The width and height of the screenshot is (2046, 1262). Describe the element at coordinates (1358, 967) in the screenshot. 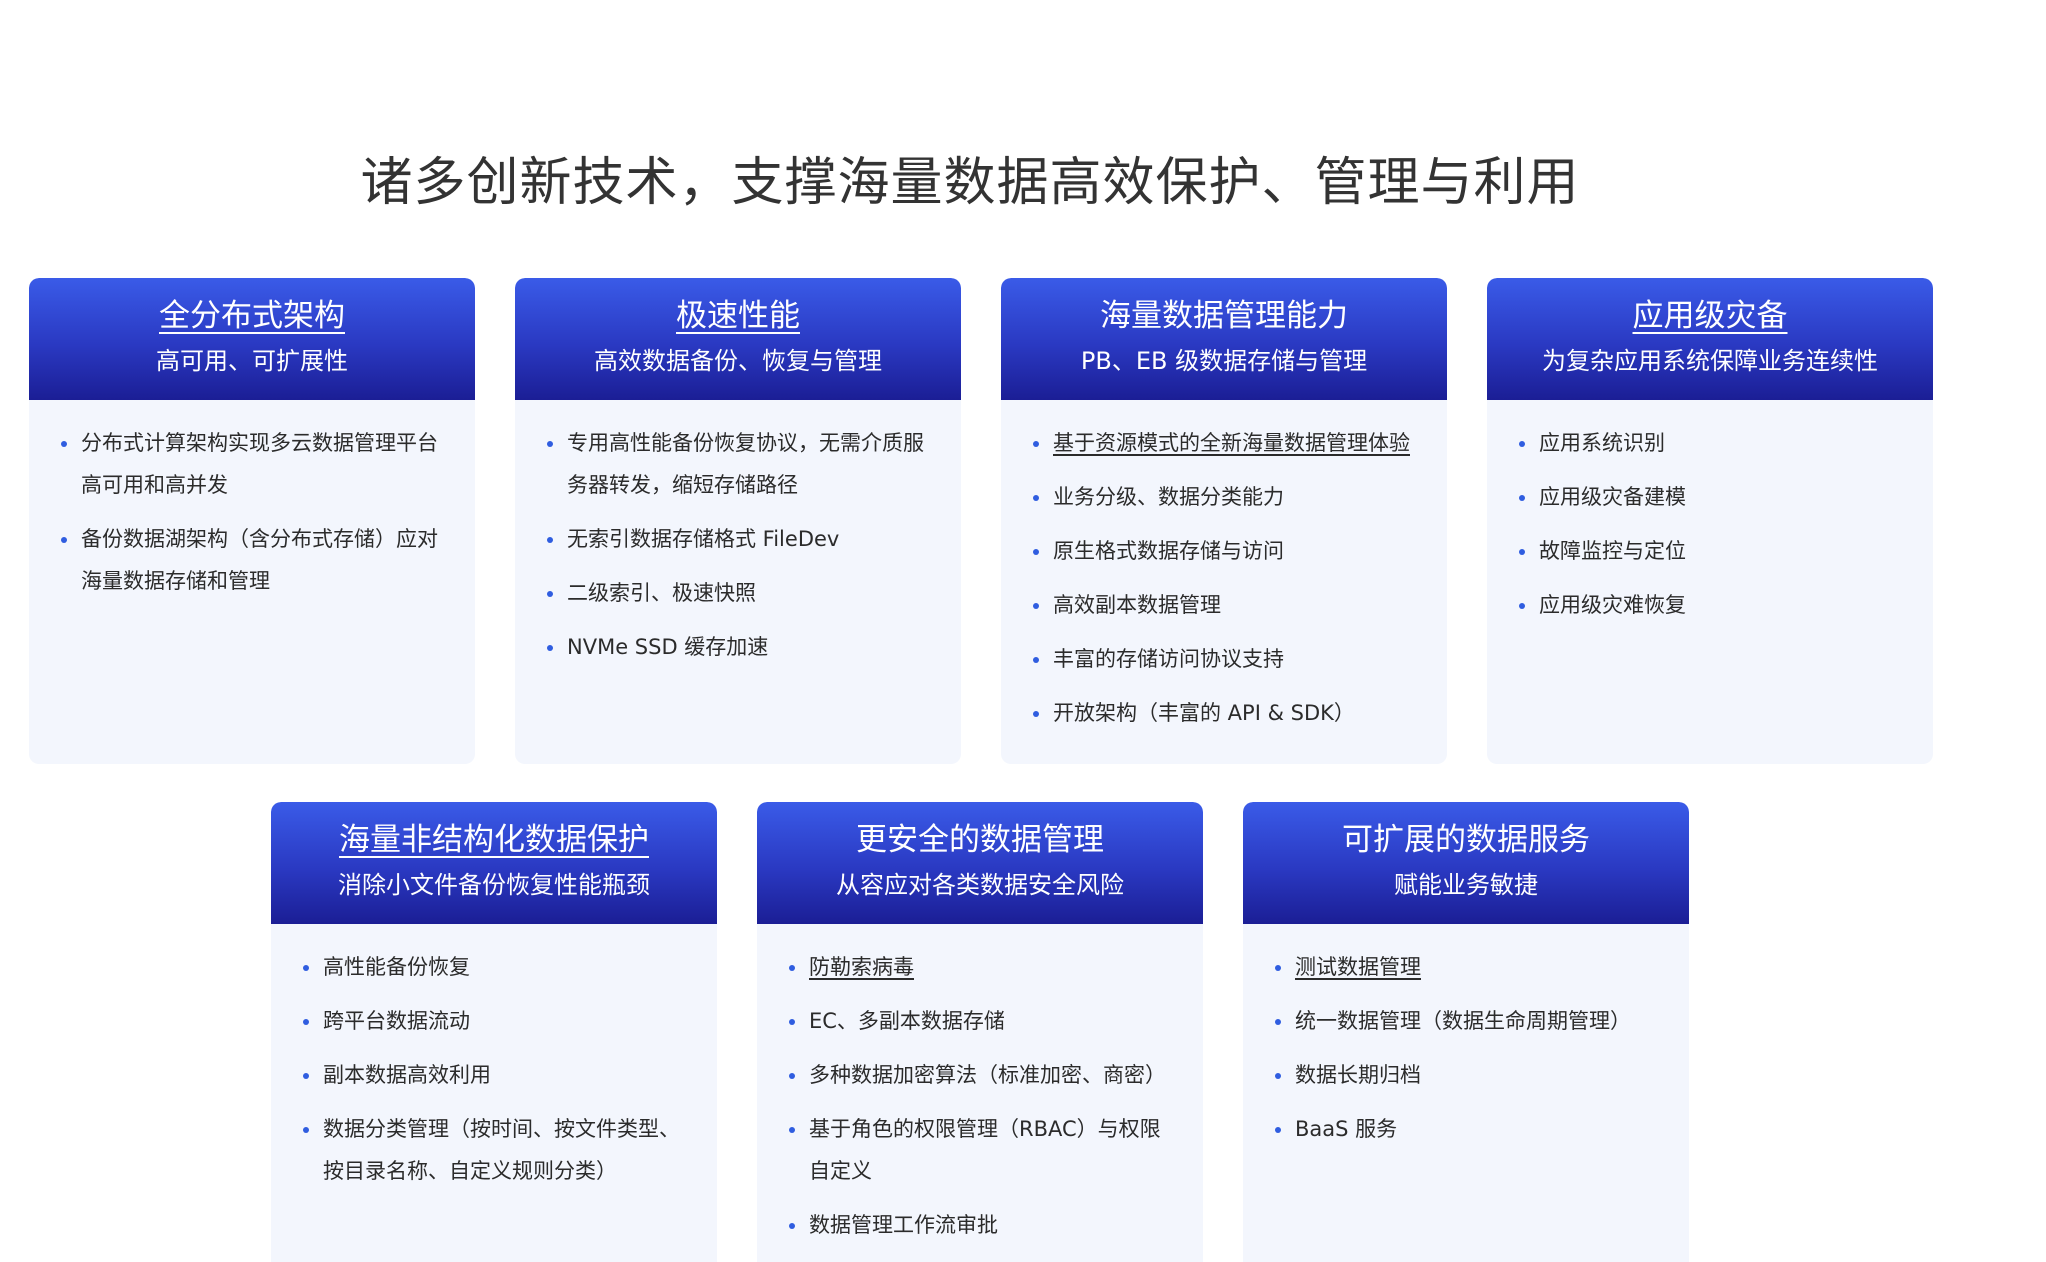

I see `list-item-link-text: 测试数据管理` at that location.